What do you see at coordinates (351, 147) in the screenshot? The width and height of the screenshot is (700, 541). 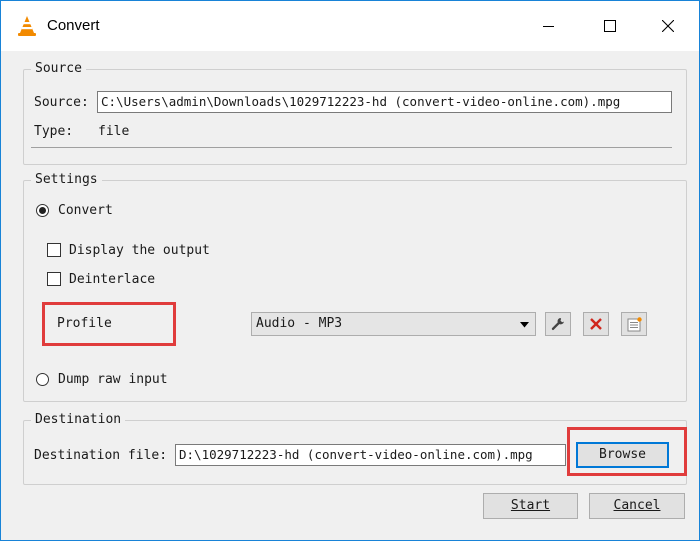 I see `source-separator` at bounding box center [351, 147].